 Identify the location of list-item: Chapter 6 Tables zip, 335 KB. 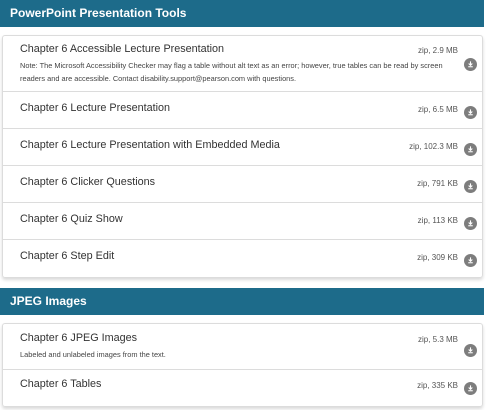
(242, 388).